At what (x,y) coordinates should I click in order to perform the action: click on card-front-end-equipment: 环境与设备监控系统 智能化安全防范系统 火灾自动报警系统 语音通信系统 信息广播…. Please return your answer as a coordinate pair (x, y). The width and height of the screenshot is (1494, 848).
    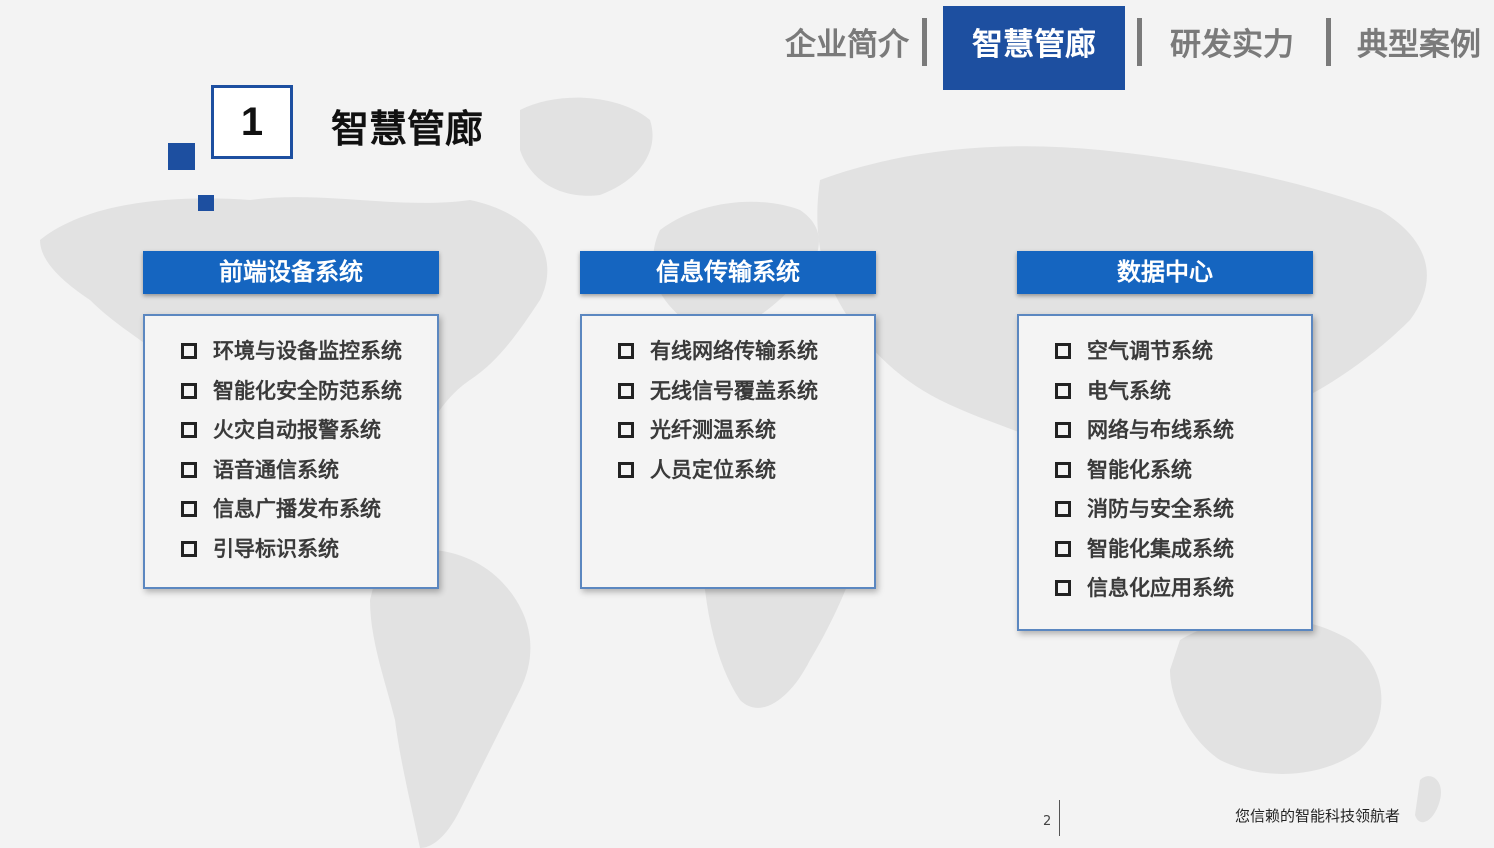
    Looking at the image, I should click on (291, 451).